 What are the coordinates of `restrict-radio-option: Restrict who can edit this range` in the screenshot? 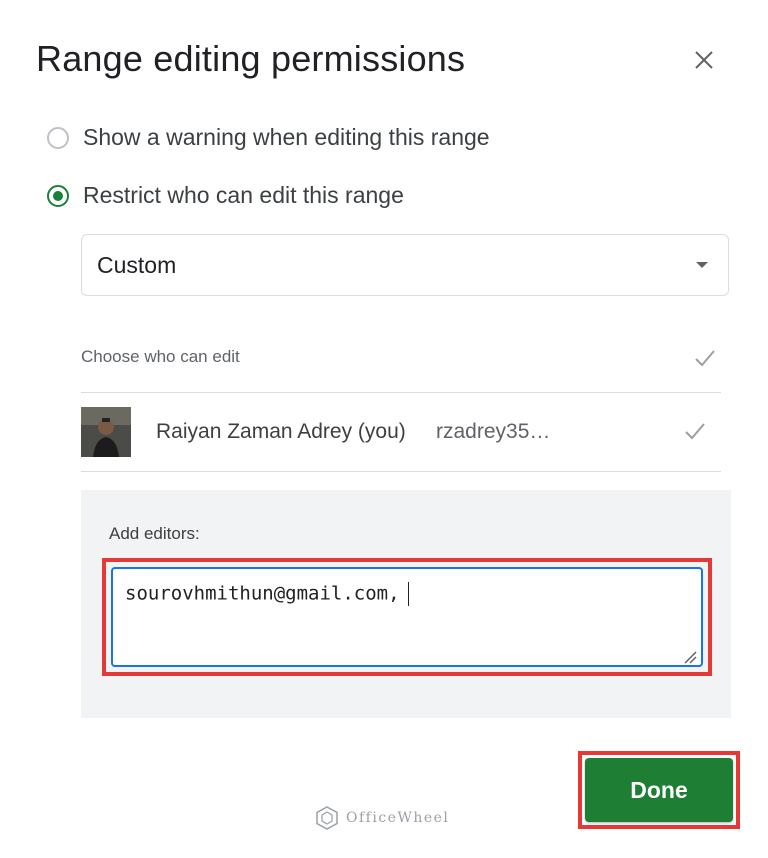 It's located at (225, 195).